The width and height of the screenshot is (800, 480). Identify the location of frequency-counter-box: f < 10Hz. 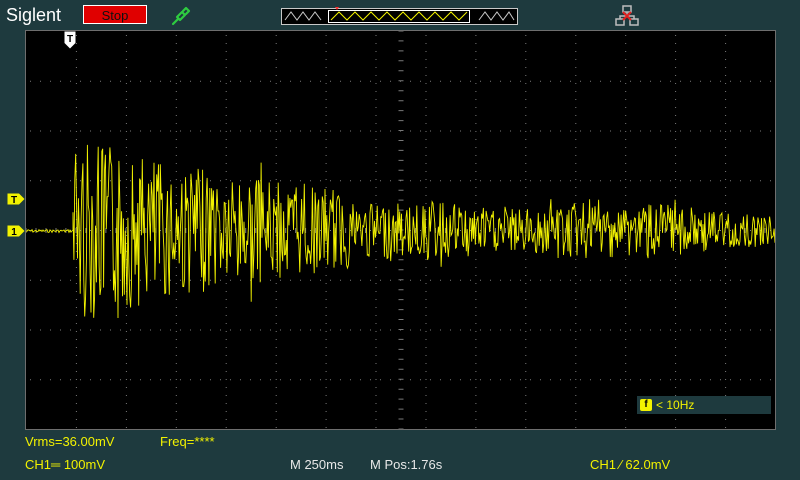
(704, 405).